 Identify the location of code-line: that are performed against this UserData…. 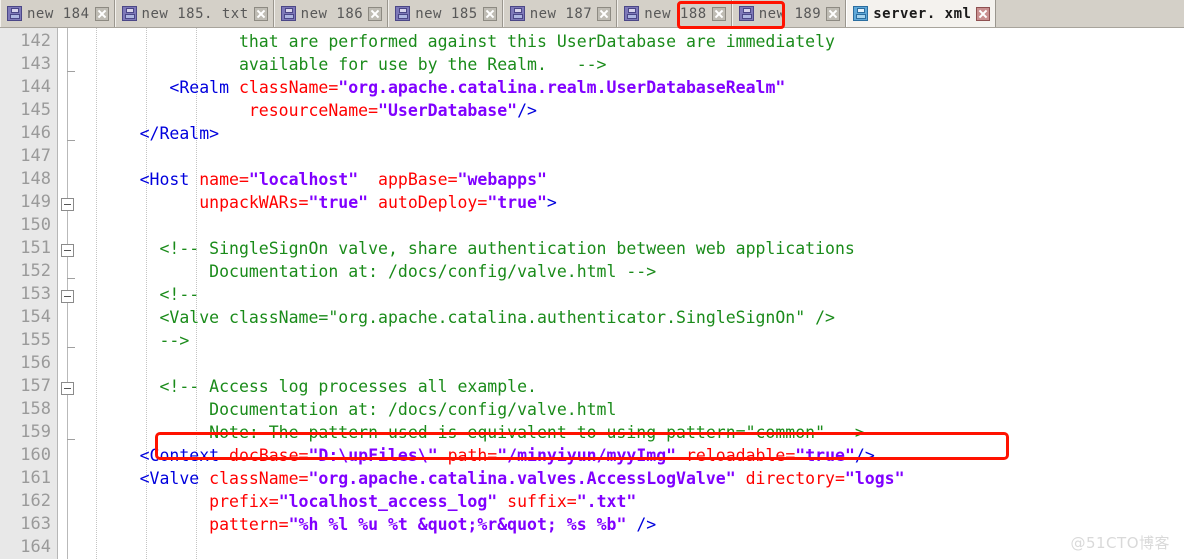
(632, 41).